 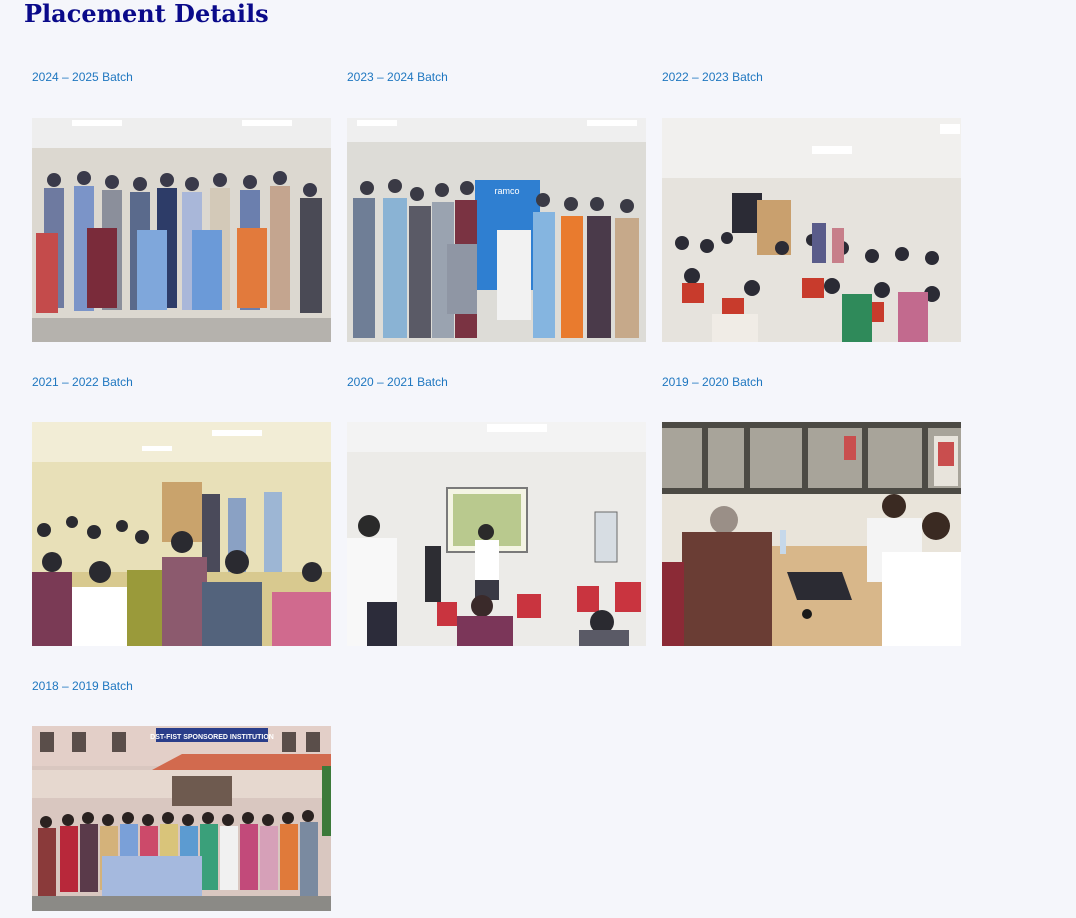 I want to click on batch-photo-2018-2019: DST-FIST SPONSORED INSTITUTION, so click(x=181, y=818).